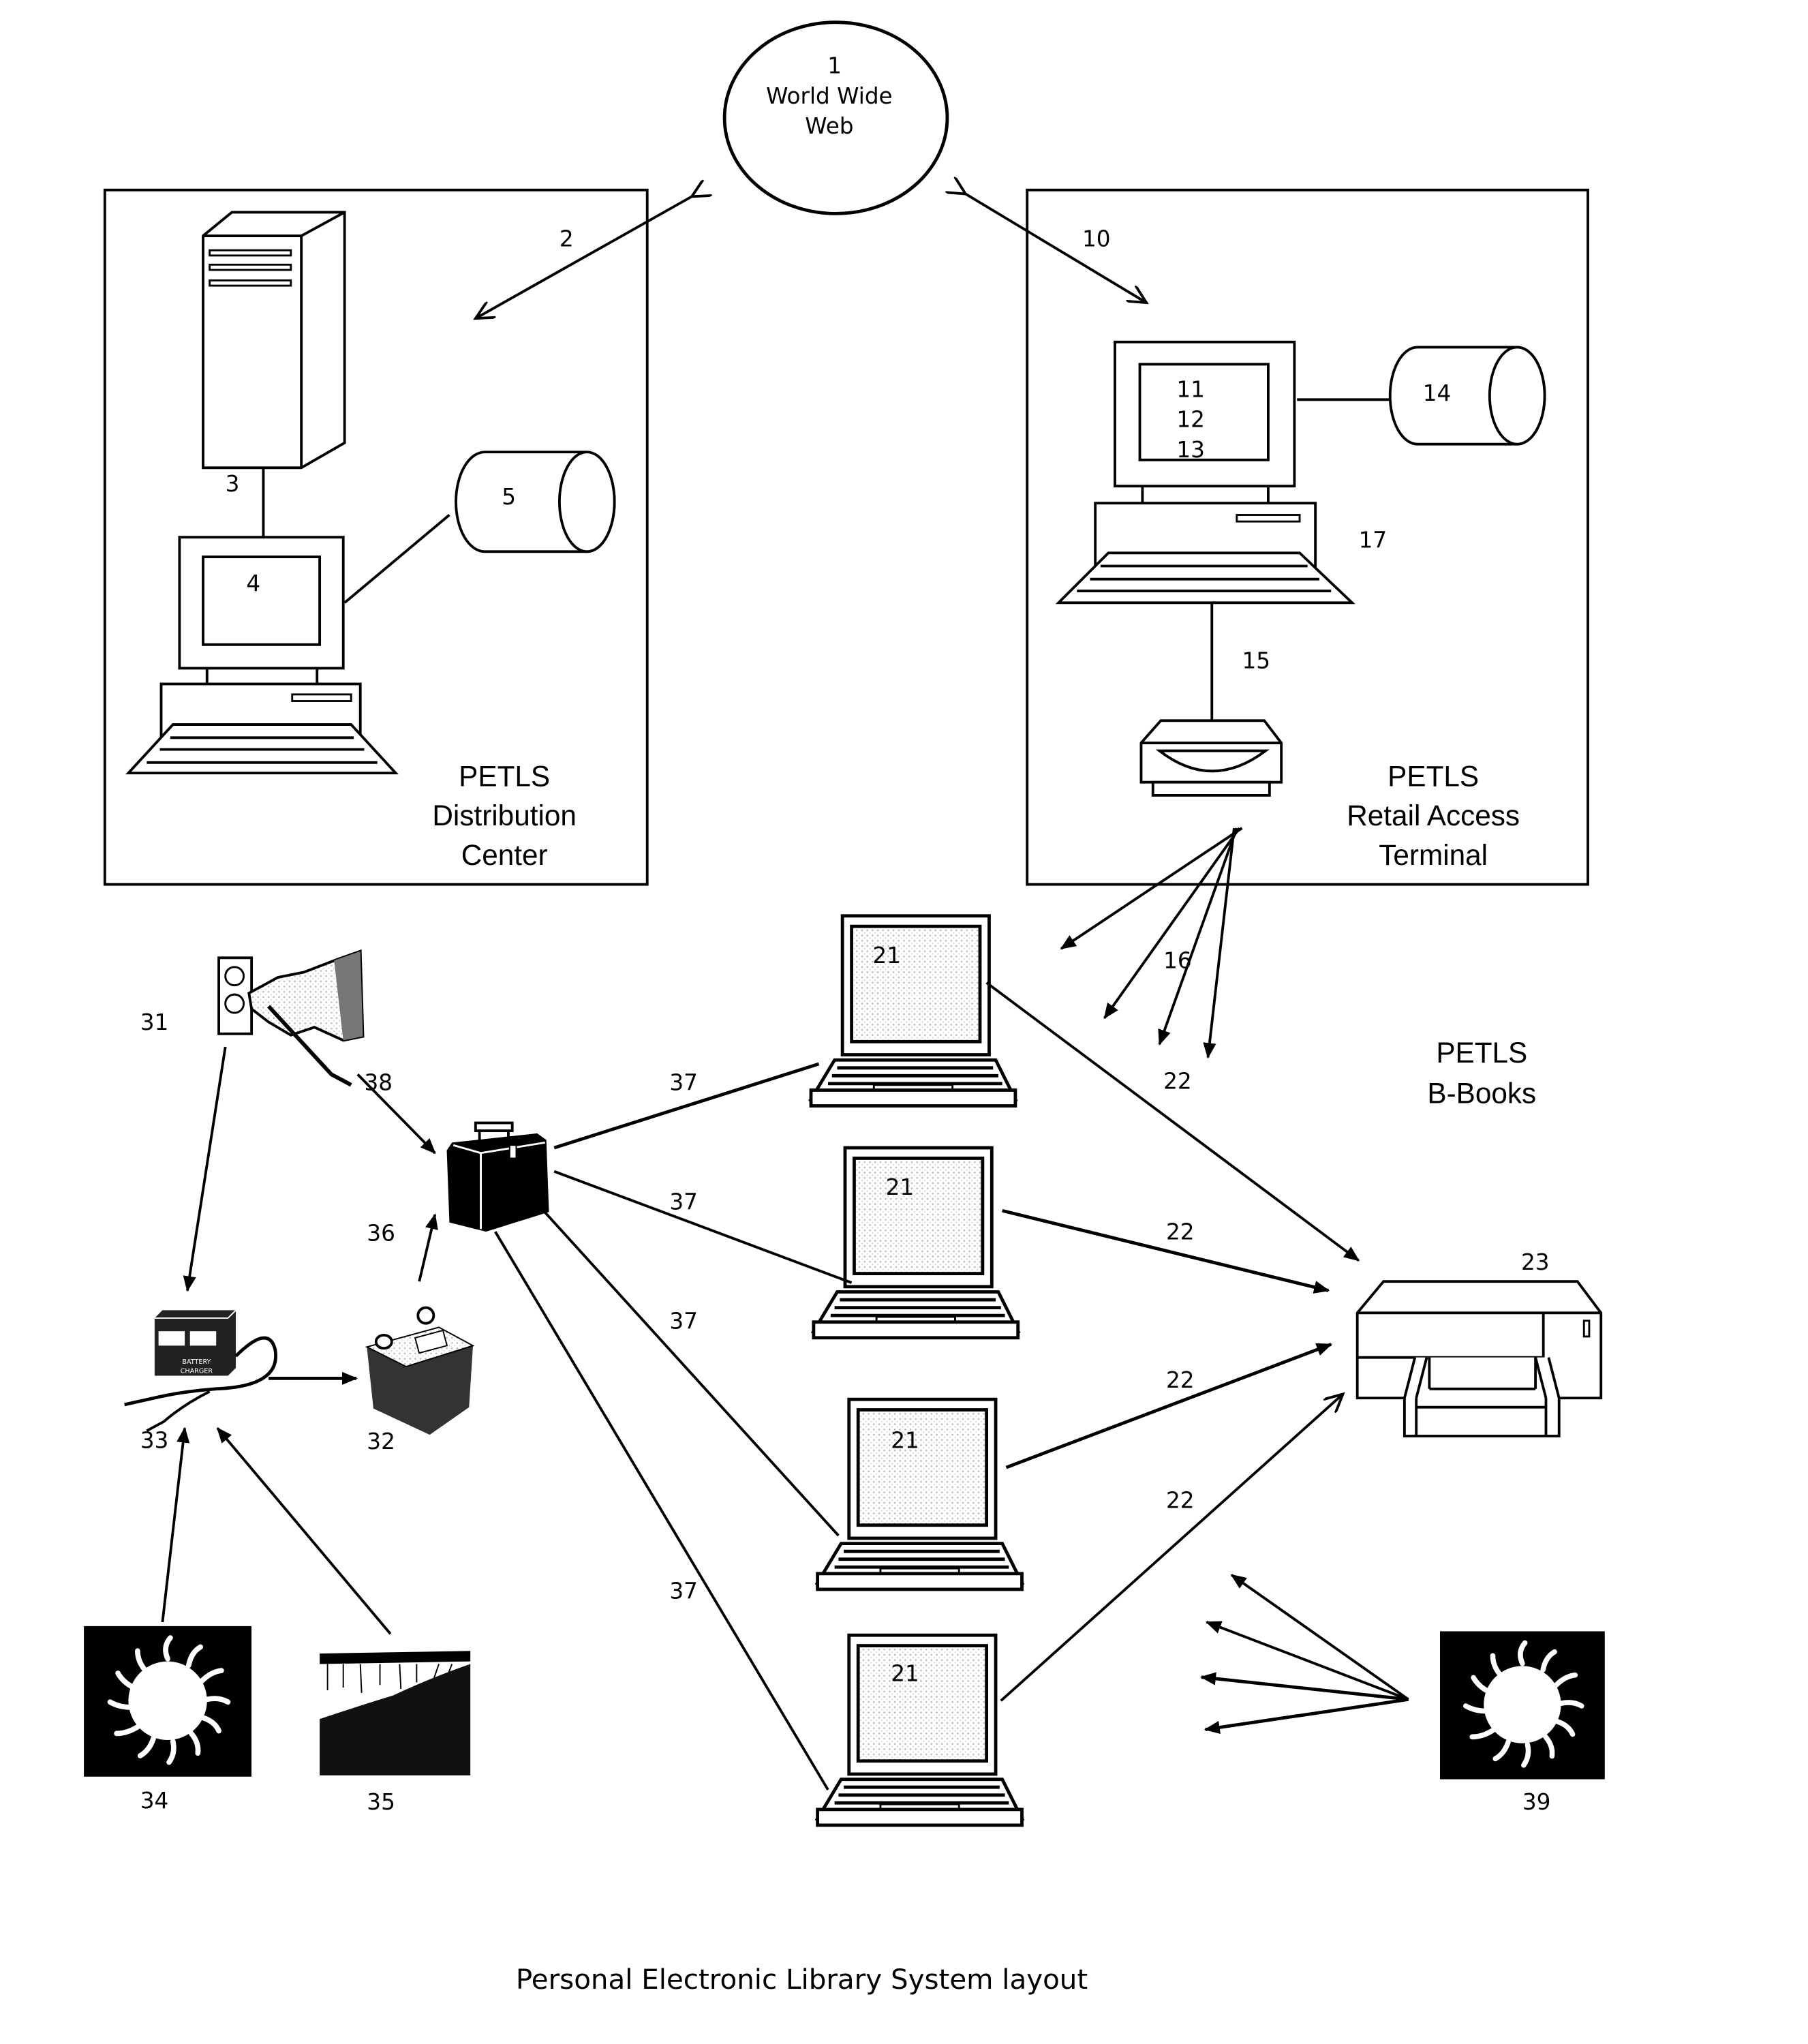 This screenshot has height=2044, width=1808. I want to click on link-2-arrow, so click(584, 257).